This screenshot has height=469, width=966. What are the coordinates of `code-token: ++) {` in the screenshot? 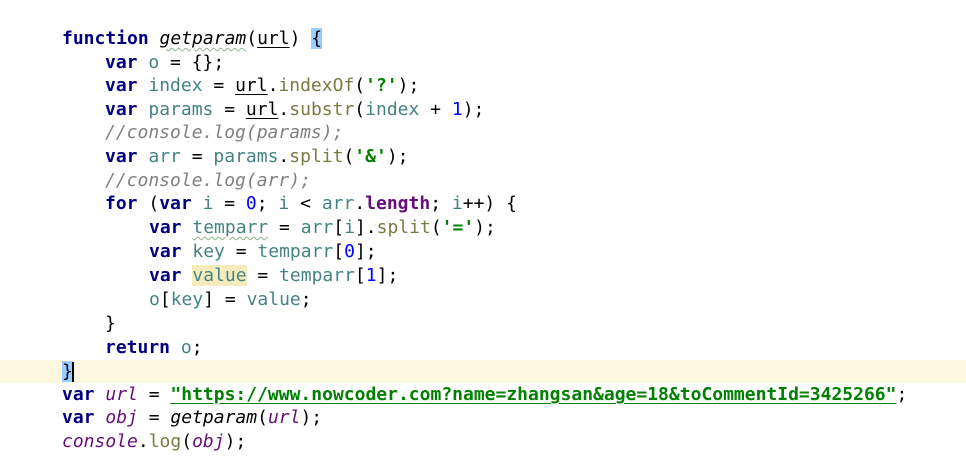 It's located at (489, 203).